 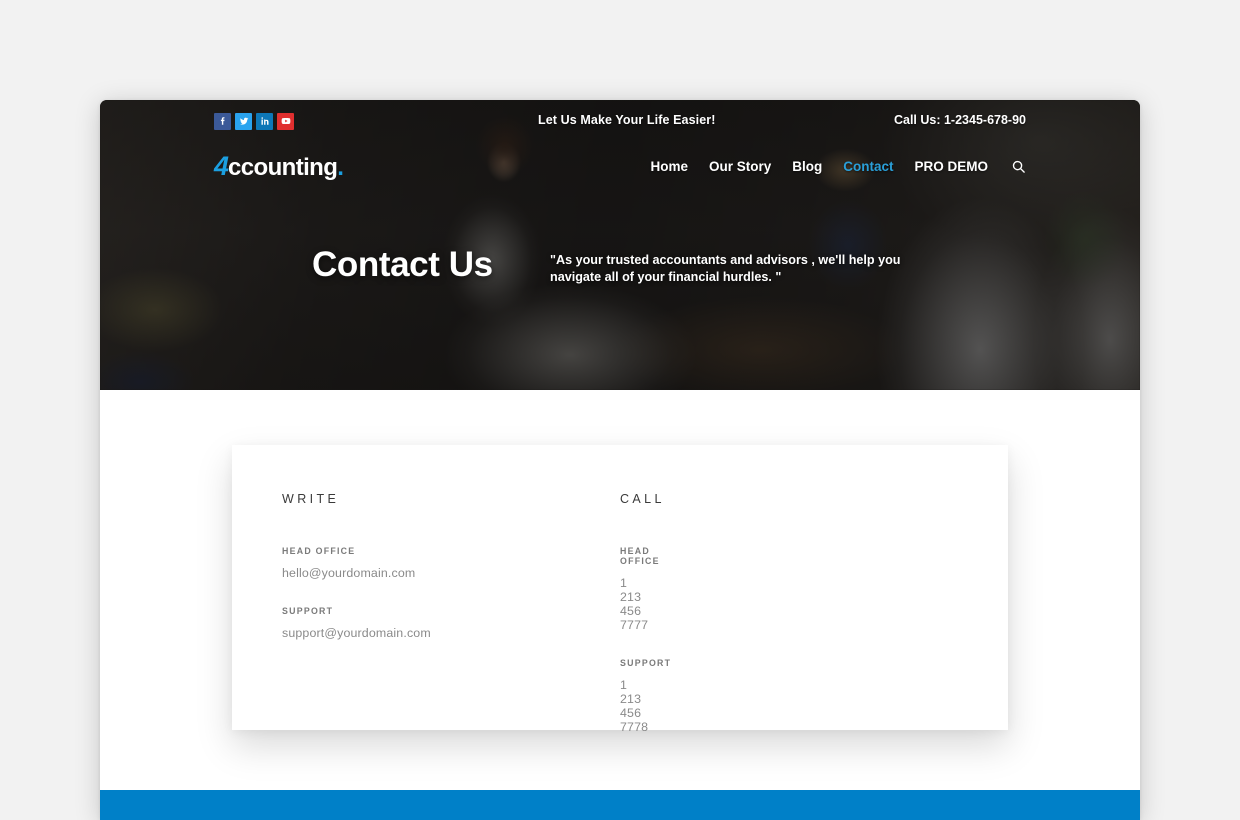 I want to click on page-title: Contact Us, so click(x=402, y=264).